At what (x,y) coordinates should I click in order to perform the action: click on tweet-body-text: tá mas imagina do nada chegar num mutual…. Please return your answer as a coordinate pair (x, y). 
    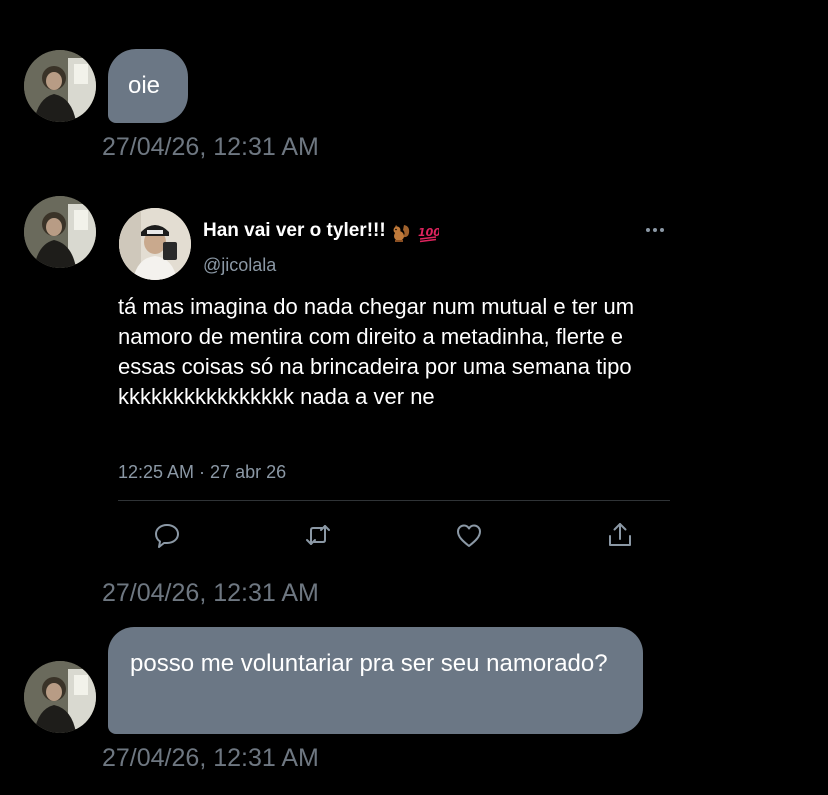
    Looking at the image, I should click on (376, 351).